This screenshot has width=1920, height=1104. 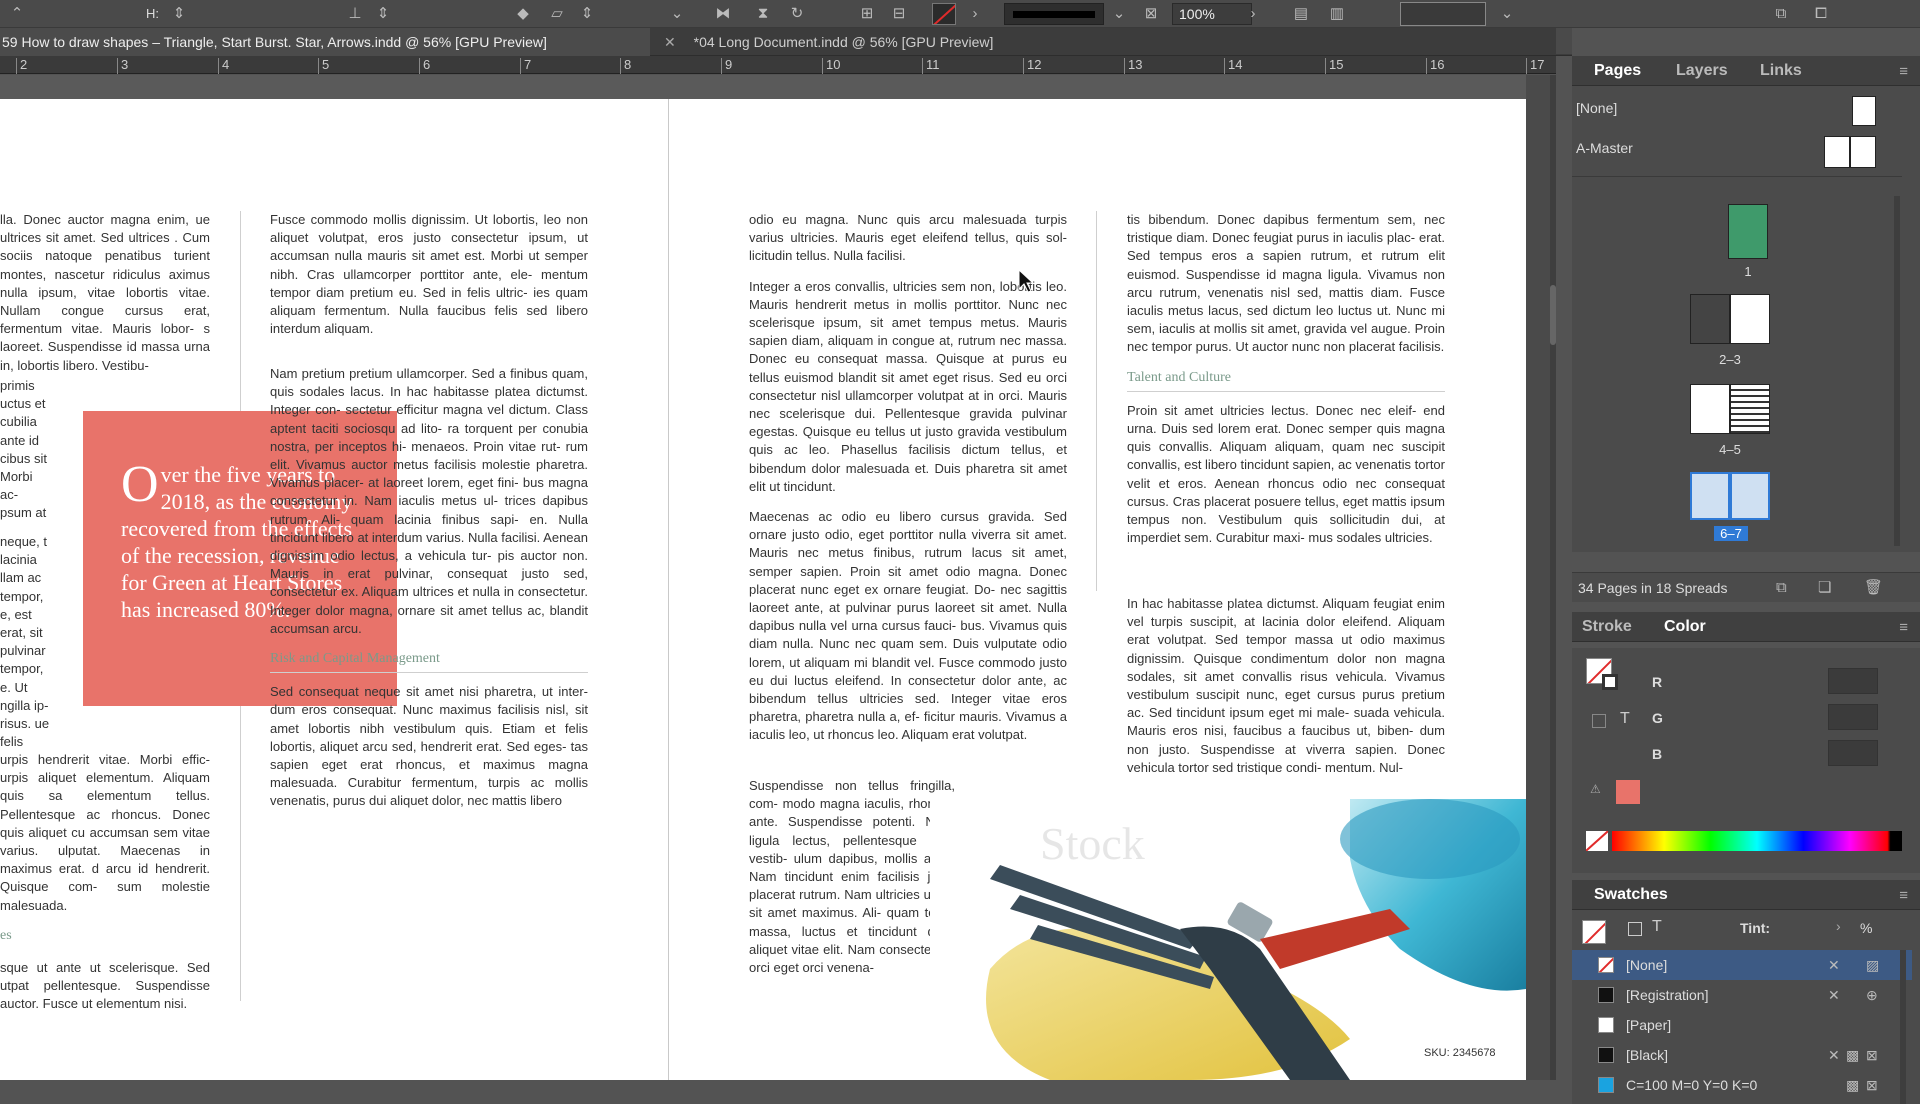 What do you see at coordinates (323, 66) in the screenshot?
I see `ruler-tick: 5` at bounding box center [323, 66].